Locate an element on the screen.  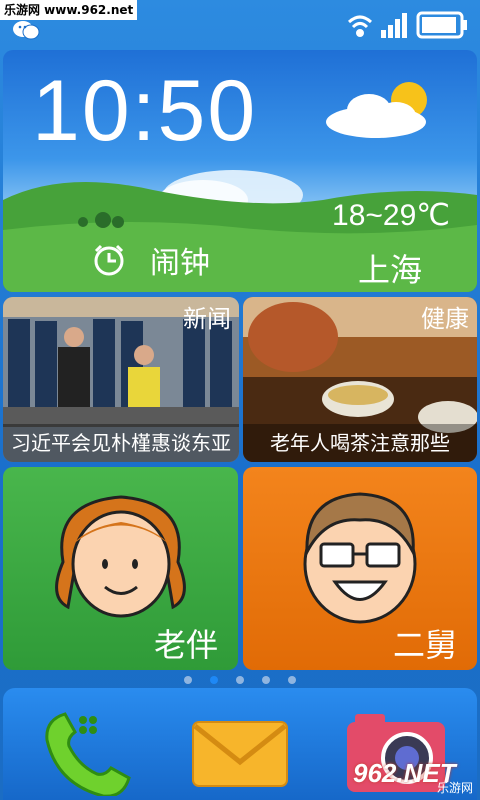
woman-avatar-icon is located at coordinates (120, 556).